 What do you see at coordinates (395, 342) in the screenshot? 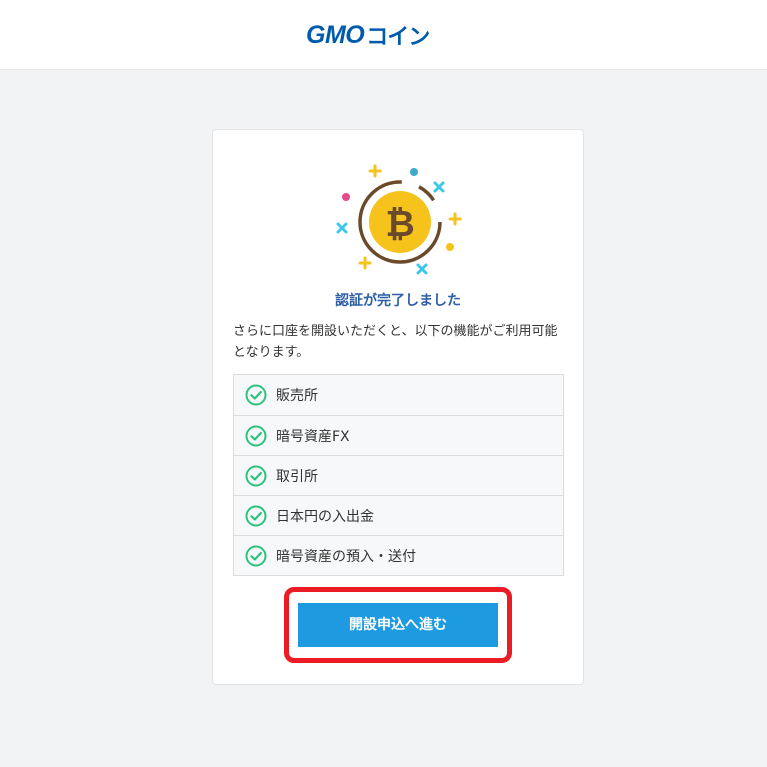
I see `completion-description: さらに口座を開設いただくと、以下の機能がご利用可能となります。` at bounding box center [395, 342].